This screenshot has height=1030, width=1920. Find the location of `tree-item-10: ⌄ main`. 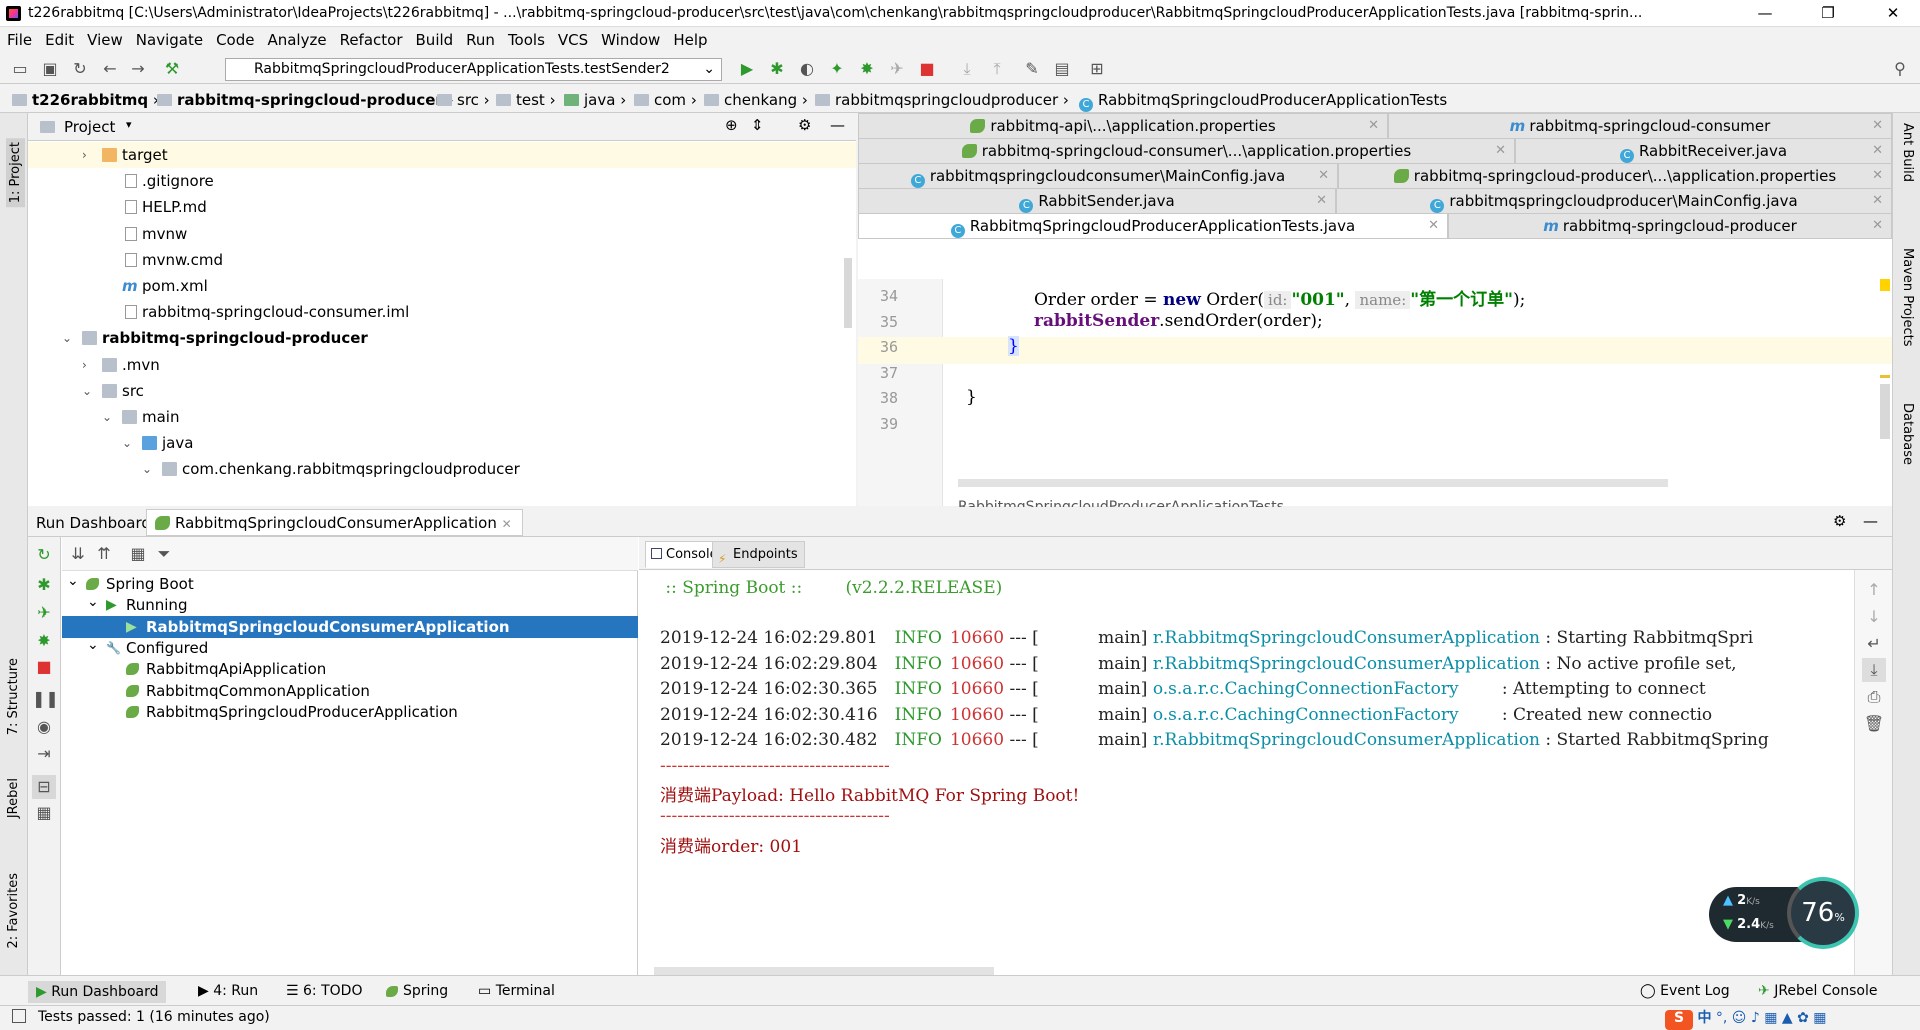

tree-item-10: ⌄ main is located at coordinates (442, 417).